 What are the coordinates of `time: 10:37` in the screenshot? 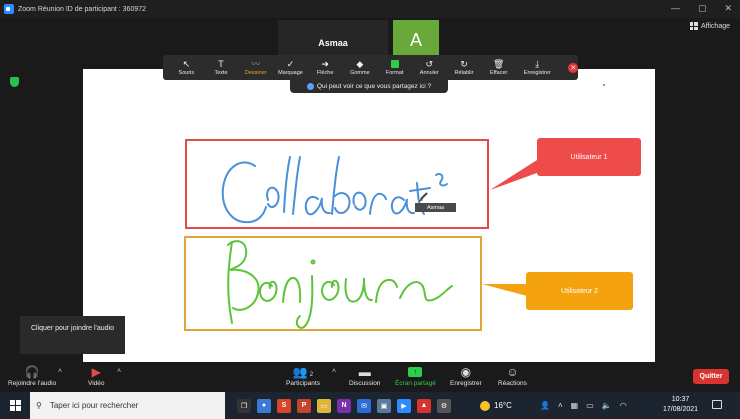 It's located at (680, 399).